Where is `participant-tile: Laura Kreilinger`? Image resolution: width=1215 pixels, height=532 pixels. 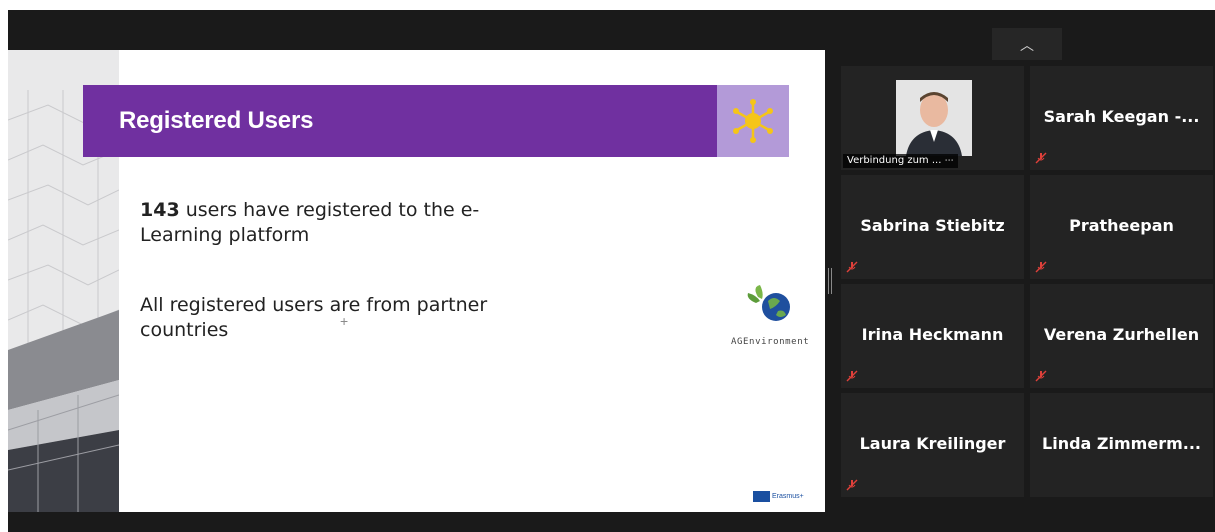
participant-tile: Laura Kreilinger is located at coordinates (932, 445).